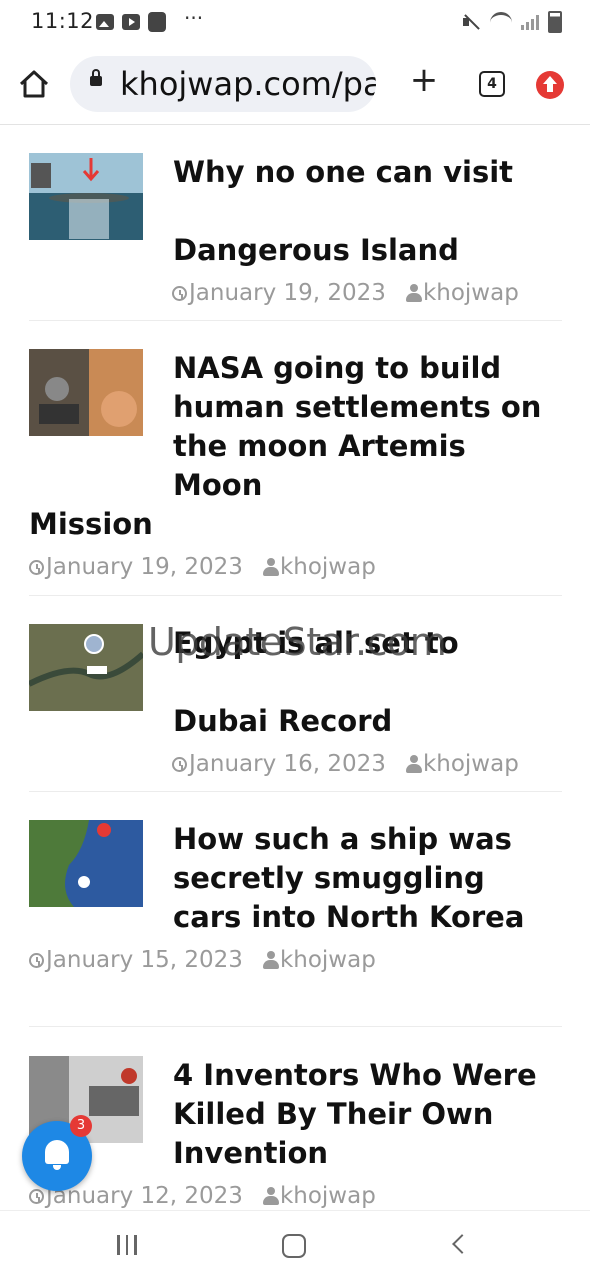 The image size is (590, 1281). Describe the element at coordinates (157, 22) in the screenshot. I see `app-icon` at that location.